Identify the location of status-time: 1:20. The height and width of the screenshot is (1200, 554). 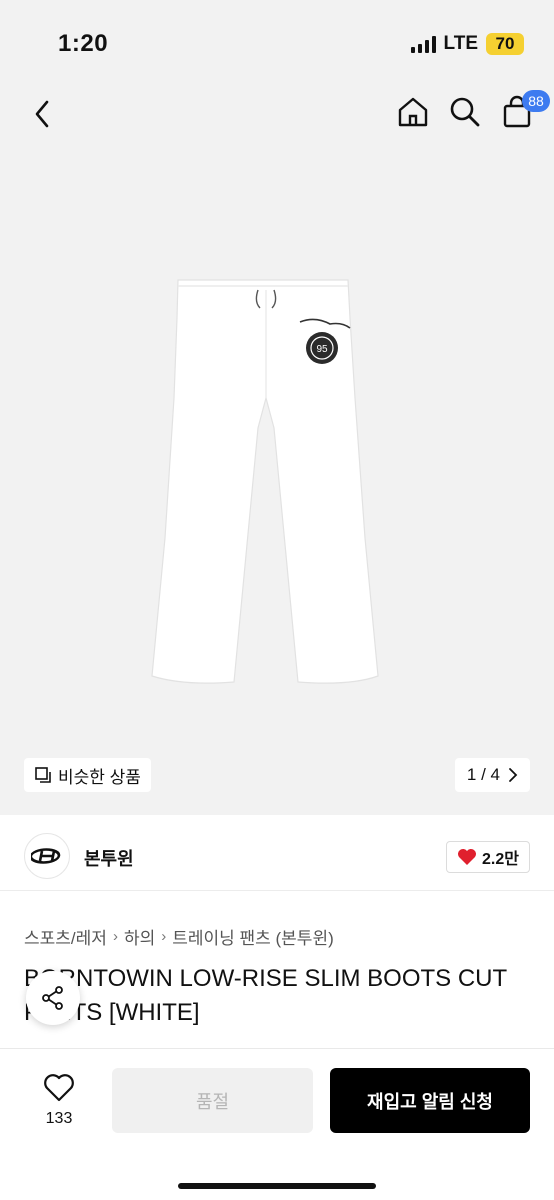
(83, 43).